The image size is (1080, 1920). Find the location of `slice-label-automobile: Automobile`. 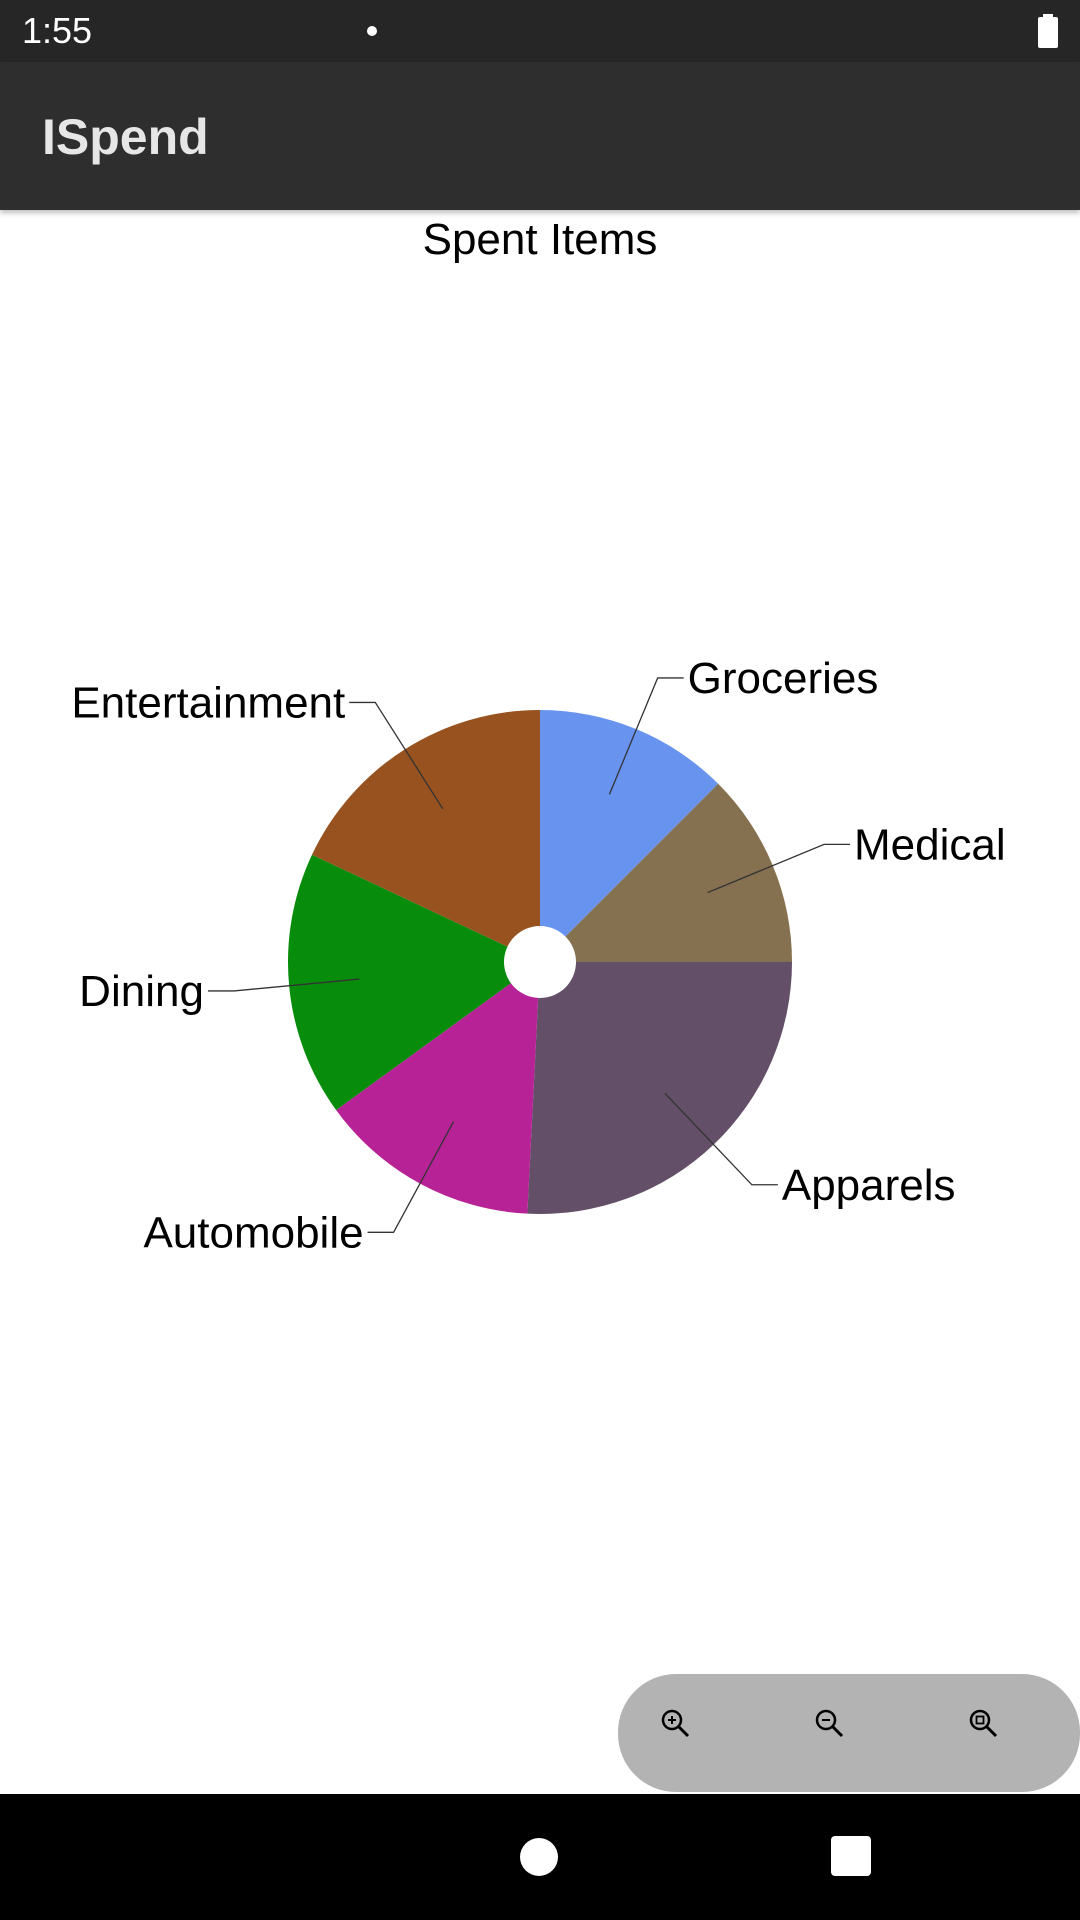

slice-label-automobile: Automobile is located at coordinates (253, 1232).